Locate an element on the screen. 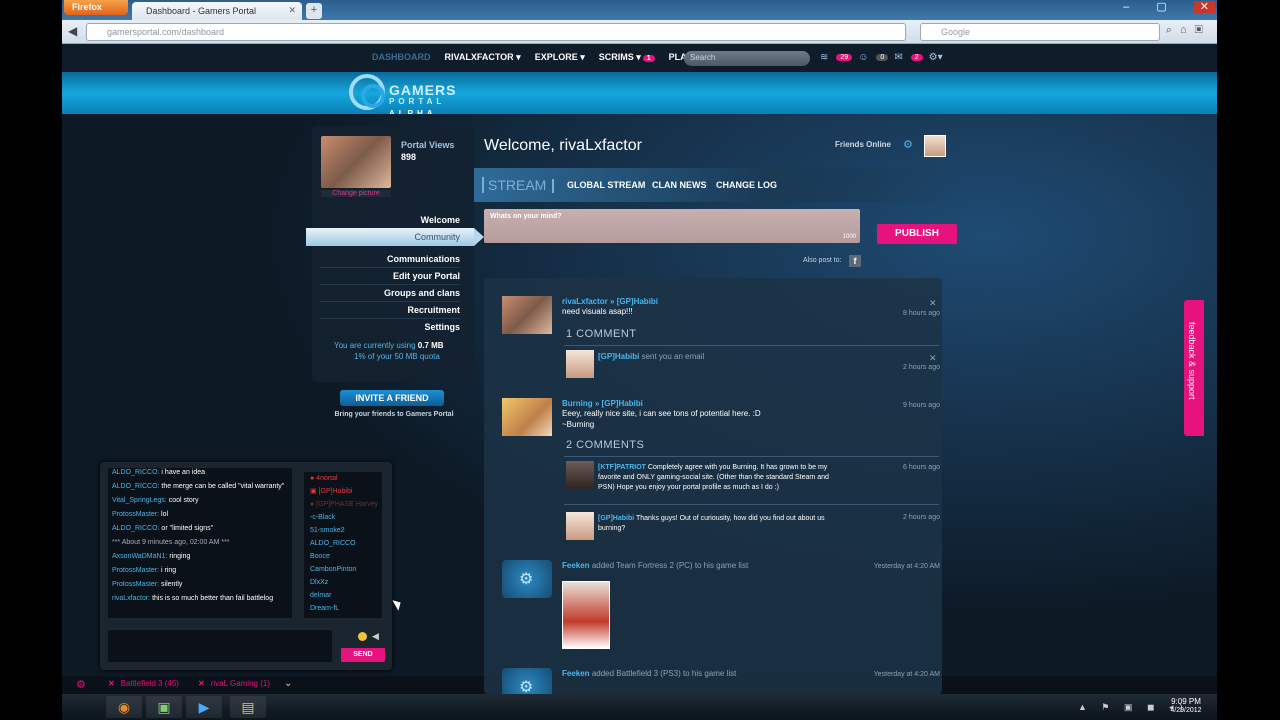 This screenshot has width=1280, height=720. change-picture-link: Change picture is located at coordinates (356, 193).